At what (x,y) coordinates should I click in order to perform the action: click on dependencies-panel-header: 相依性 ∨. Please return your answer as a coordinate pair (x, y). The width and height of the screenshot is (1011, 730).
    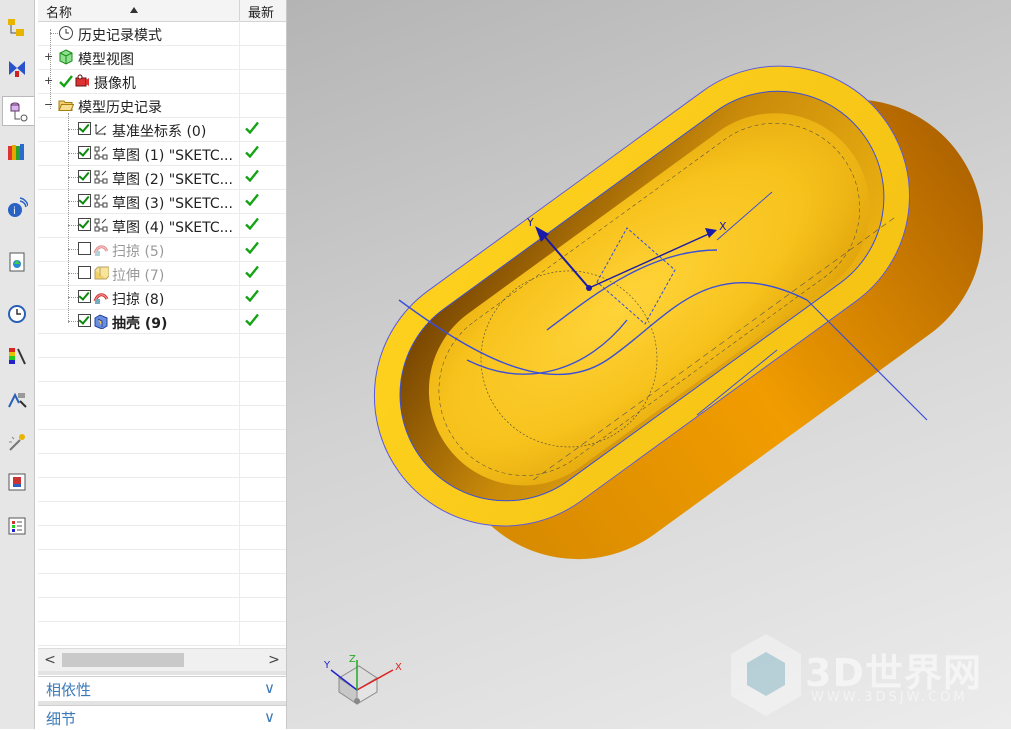
    Looking at the image, I should click on (162, 688).